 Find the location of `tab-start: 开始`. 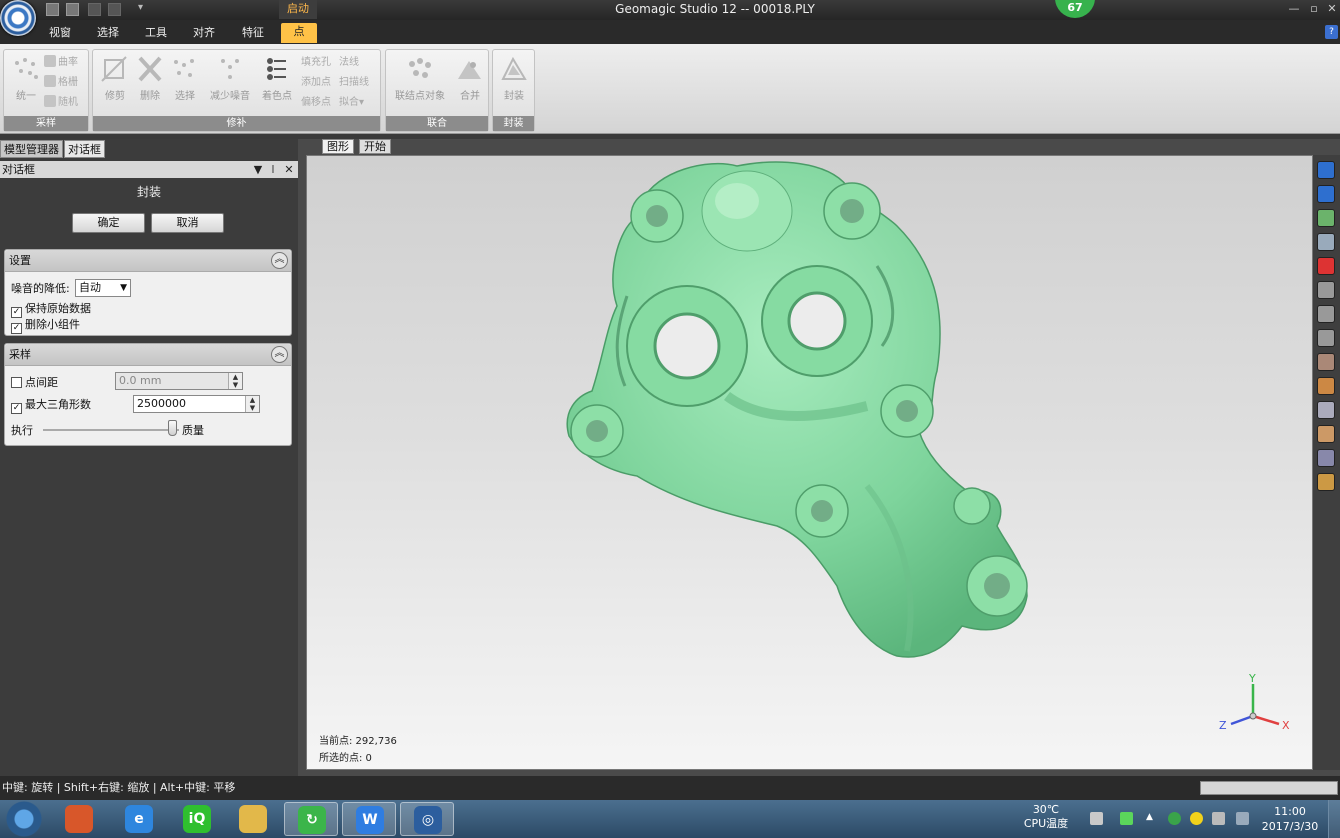

tab-start: 开始 is located at coordinates (375, 146).